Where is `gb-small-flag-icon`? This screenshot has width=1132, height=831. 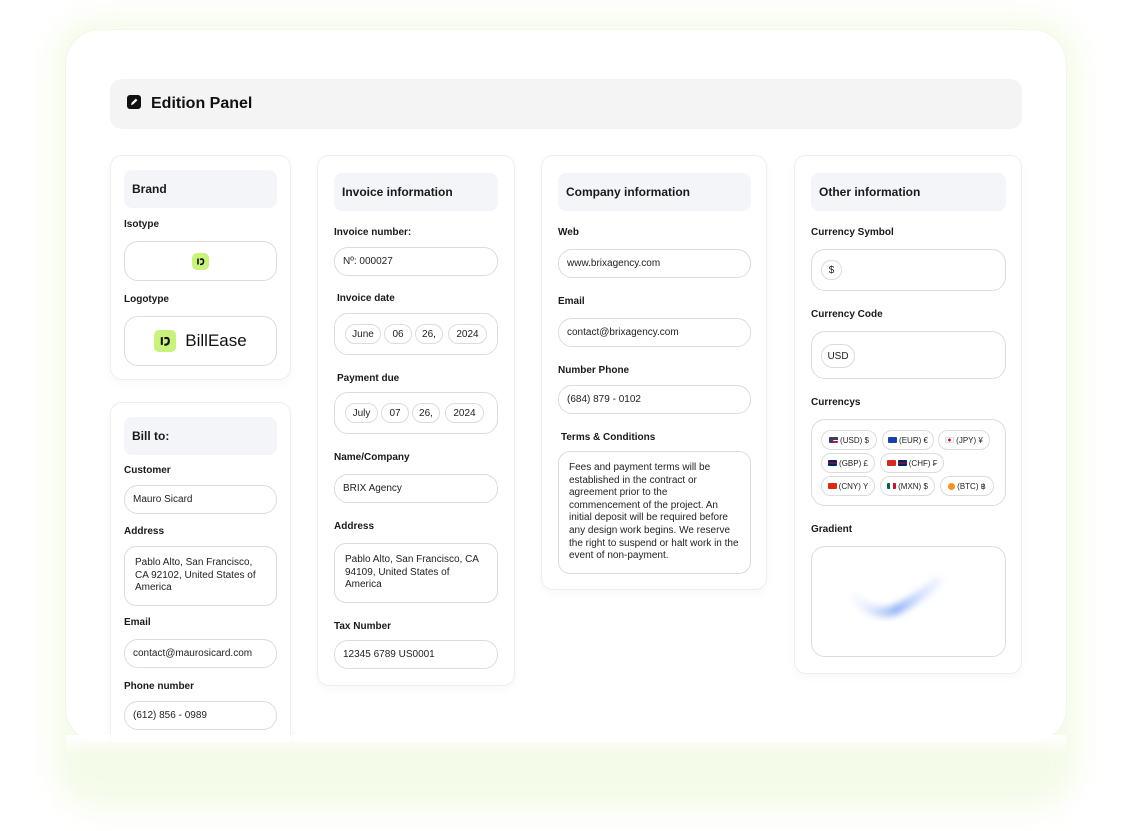
gb-small-flag-icon is located at coordinates (902, 463).